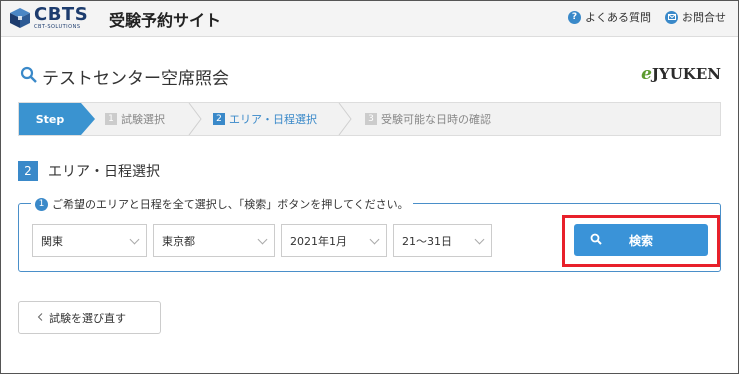  What do you see at coordinates (41, 204) in the screenshot?
I see `instruction-number: 1` at bounding box center [41, 204].